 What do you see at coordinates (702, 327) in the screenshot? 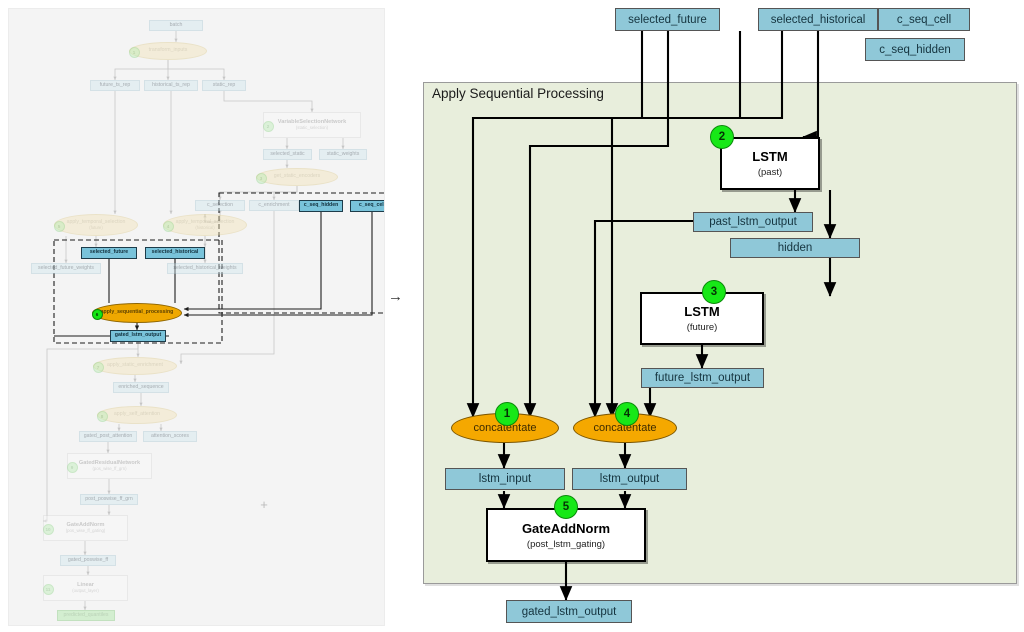
I see `detail-node-subtitle: (future)` at bounding box center [702, 327].